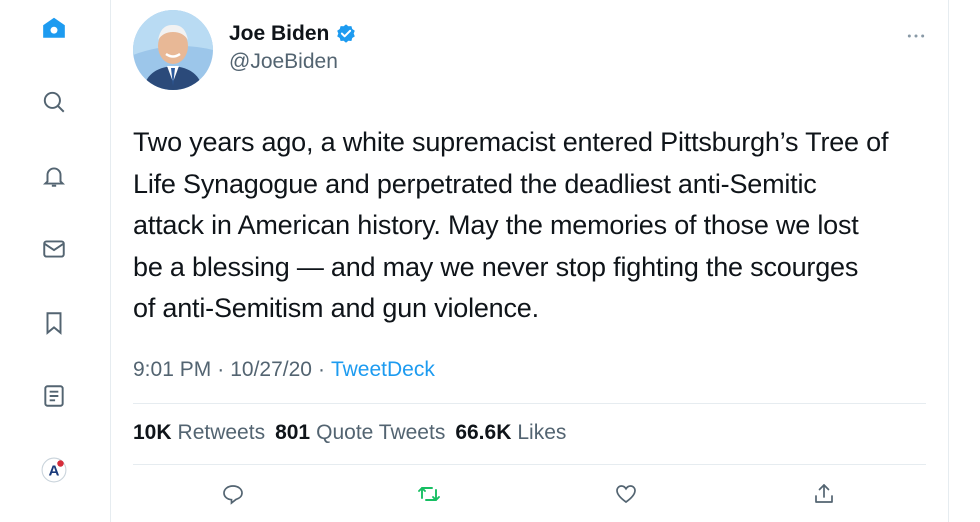 The height and width of the screenshot is (522, 980). Describe the element at coordinates (346, 34) in the screenshot. I see `verified-badge-icon` at that location.